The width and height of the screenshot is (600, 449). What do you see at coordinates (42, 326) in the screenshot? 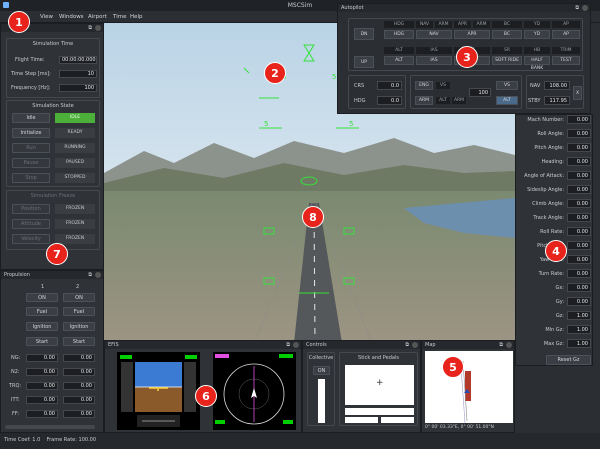
I see `engine-1-ignition-button: Ignition` at bounding box center [42, 326].